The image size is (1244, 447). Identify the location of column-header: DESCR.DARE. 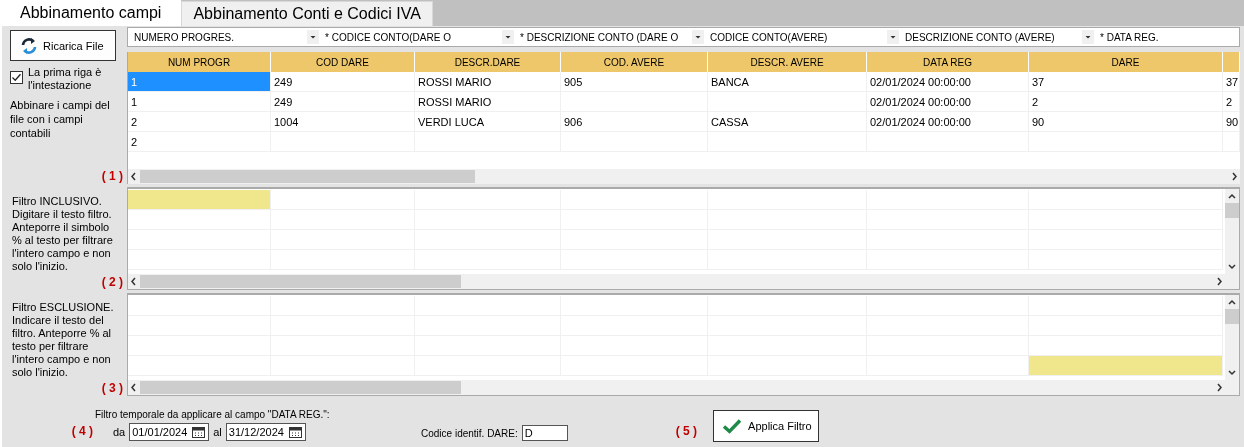
(488, 62).